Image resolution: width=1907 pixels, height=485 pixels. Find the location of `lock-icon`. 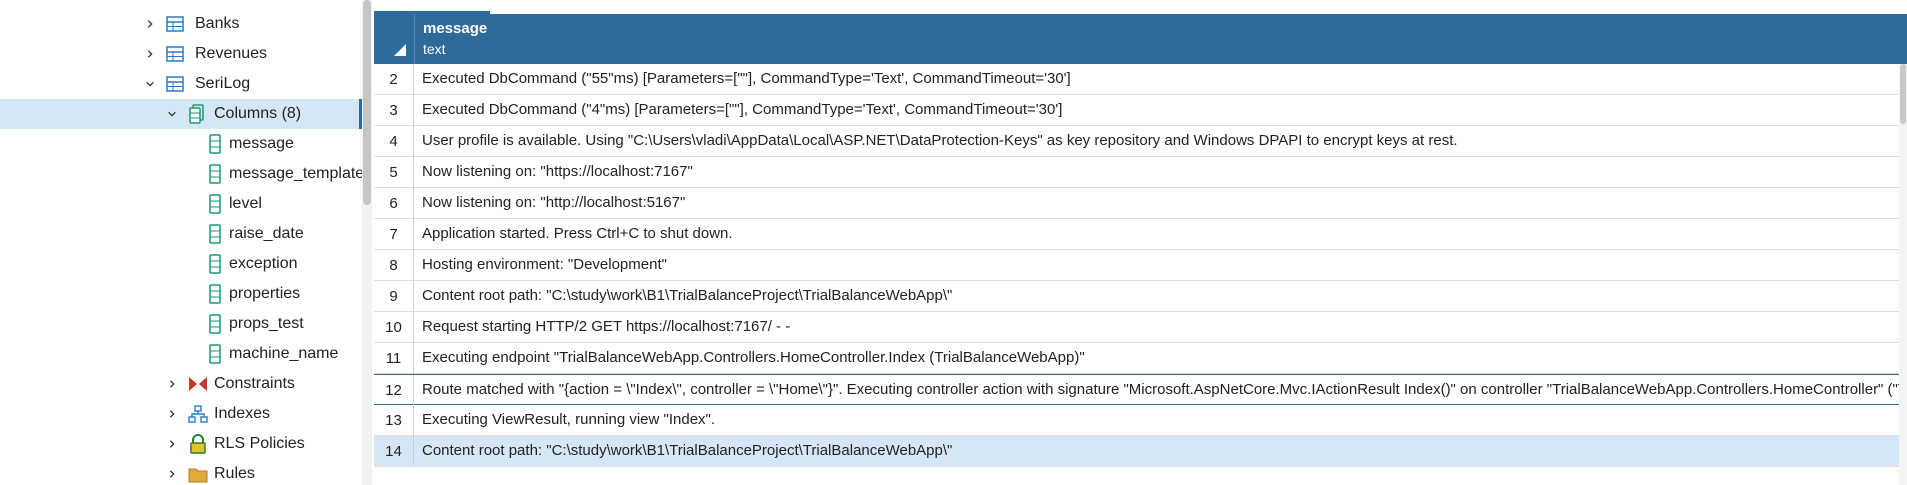

lock-icon is located at coordinates (198, 444).